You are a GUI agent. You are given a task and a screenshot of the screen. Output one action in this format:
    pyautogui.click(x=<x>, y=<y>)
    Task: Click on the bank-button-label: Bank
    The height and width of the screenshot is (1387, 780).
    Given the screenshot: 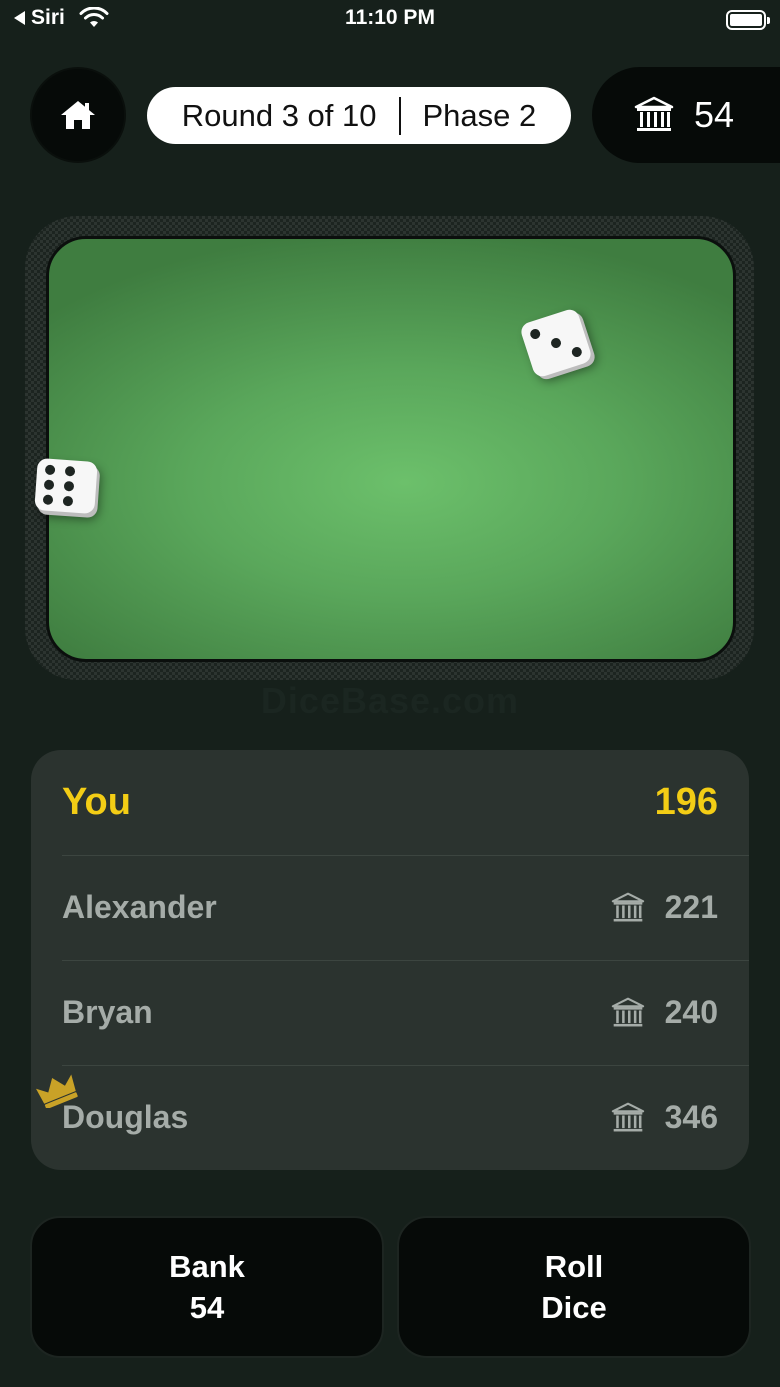 What is the action you would take?
    pyautogui.click(x=207, y=1266)
    